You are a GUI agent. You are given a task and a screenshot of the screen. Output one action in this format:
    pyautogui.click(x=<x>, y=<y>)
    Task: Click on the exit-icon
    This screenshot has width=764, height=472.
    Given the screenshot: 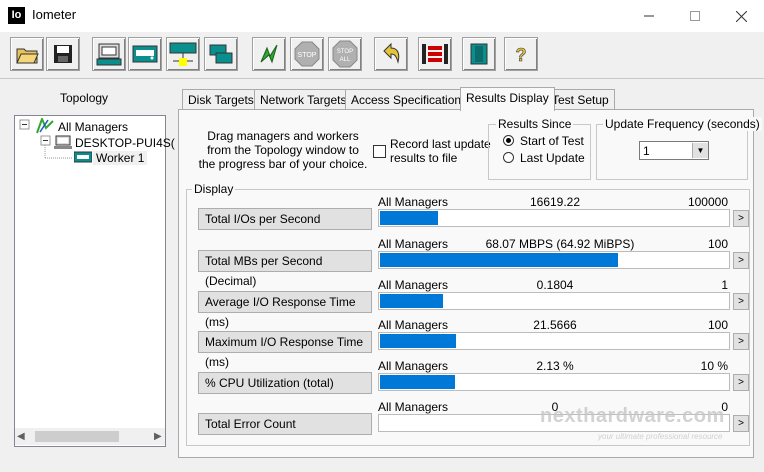 What is the action you would take?
    pyautogui.click(x=479, y=54)
    